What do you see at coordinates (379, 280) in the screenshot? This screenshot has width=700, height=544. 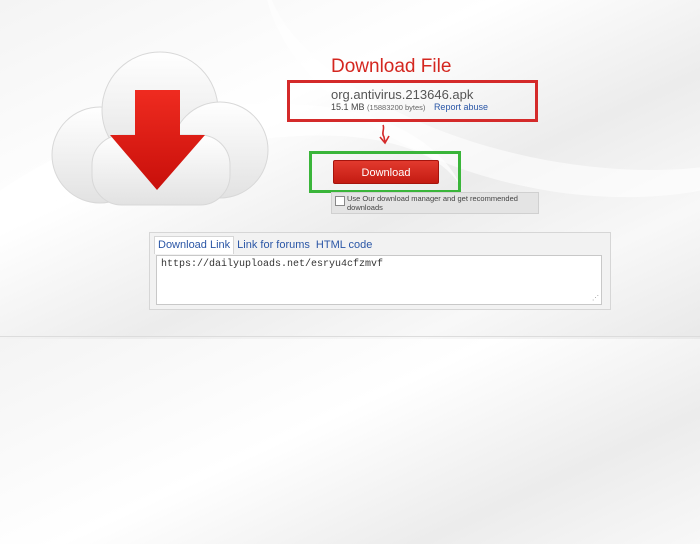 I see `link-textarea: https://dailyuploads.net/esryu4cfzmvf ⋰` at bounding box center [379, 280].